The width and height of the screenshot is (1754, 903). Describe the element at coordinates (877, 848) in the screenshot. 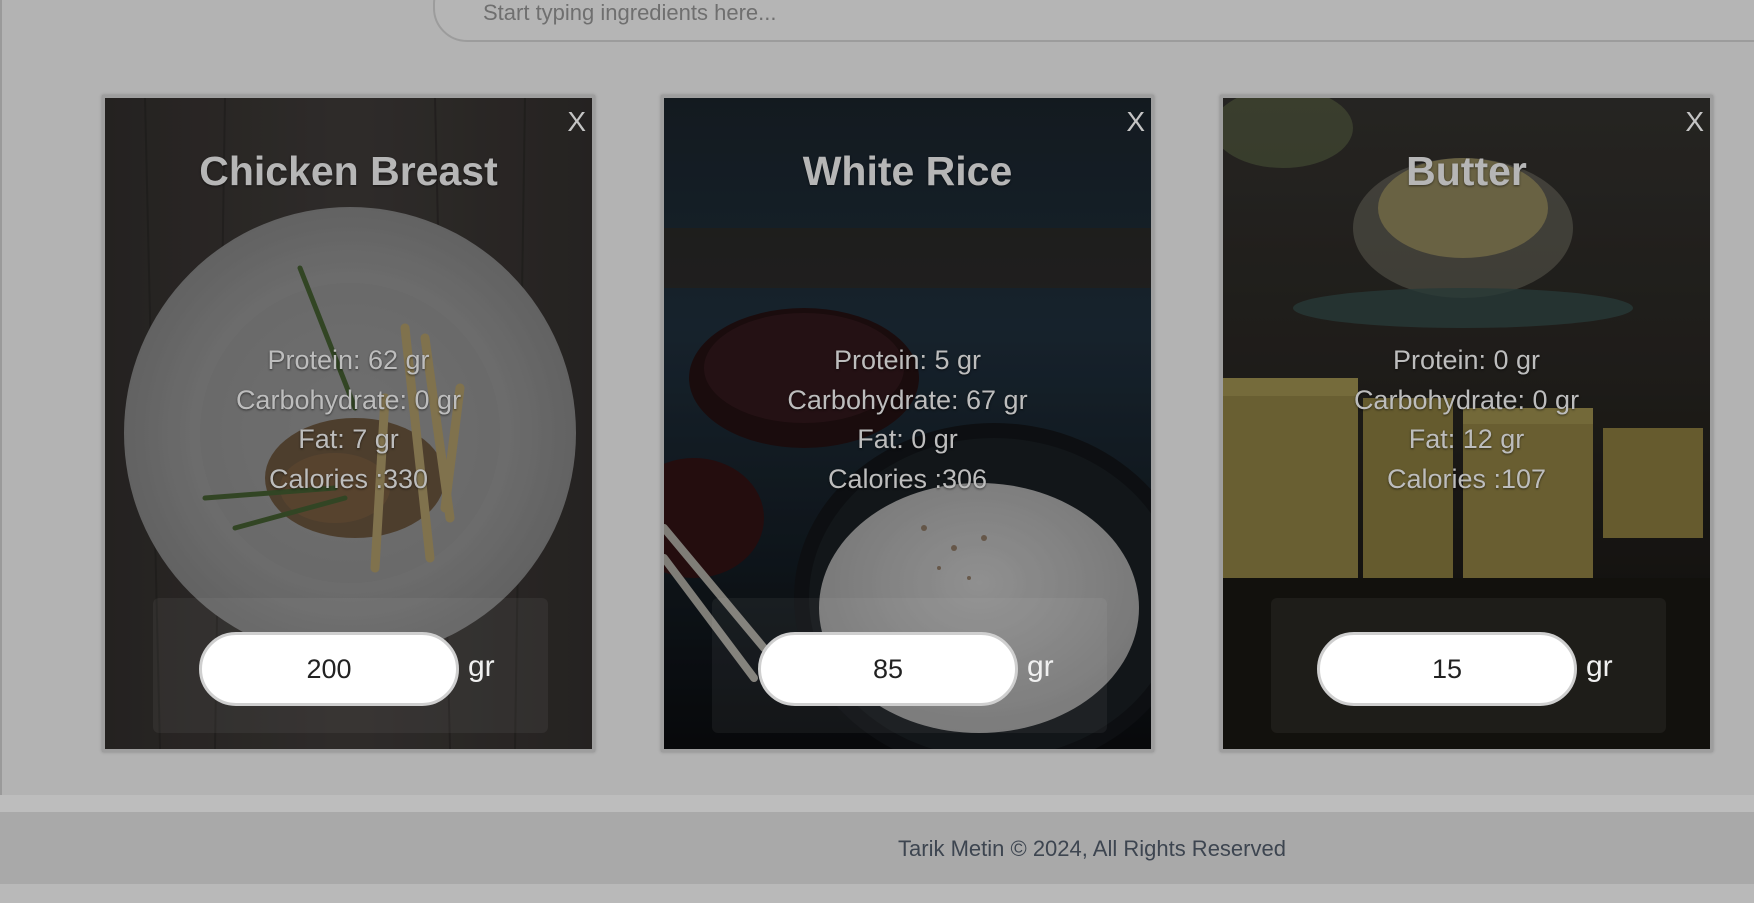

I see `footer: Tarik Metin © 2024, All Rights Reserved` at that location.